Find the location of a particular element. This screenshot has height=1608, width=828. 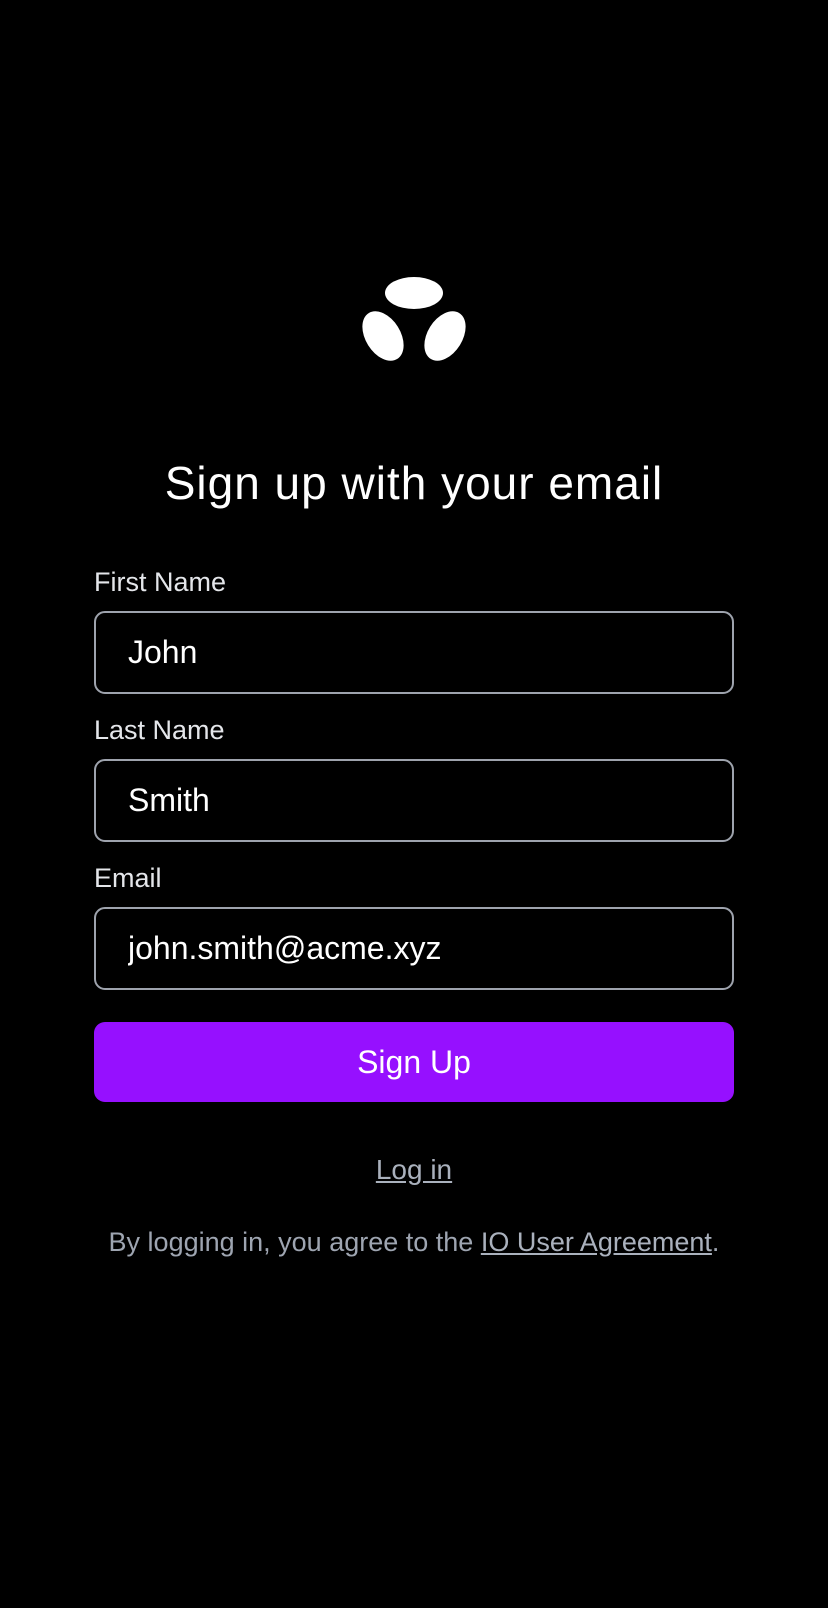

first-name-label: First Name is located at coordinates (160, 582).